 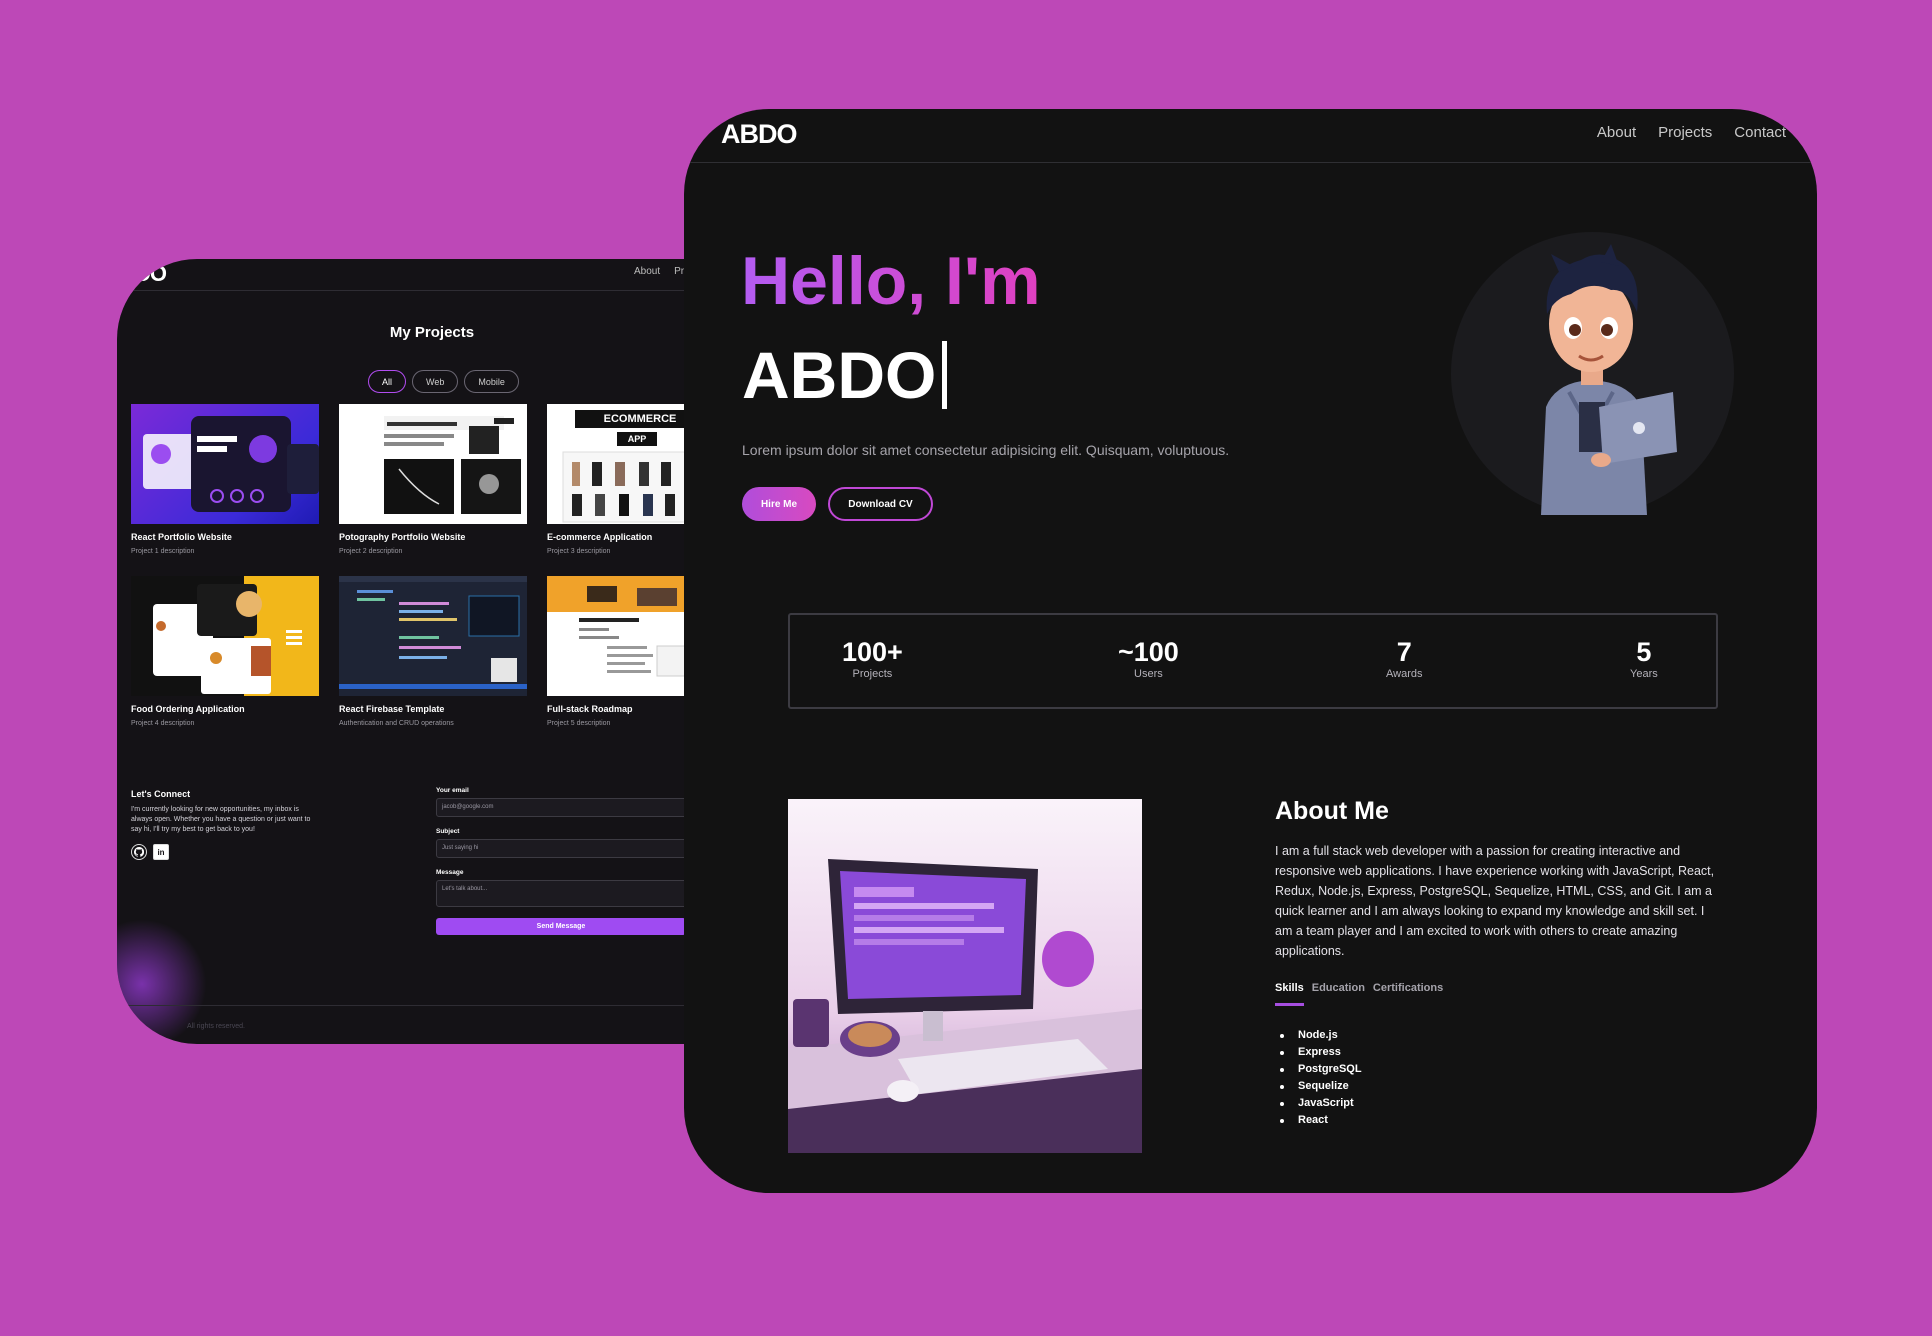 What do you see at coordinates (872, 674) in the screenshot?
I see `stat-label: Projects` at bounding box center [872, 674].